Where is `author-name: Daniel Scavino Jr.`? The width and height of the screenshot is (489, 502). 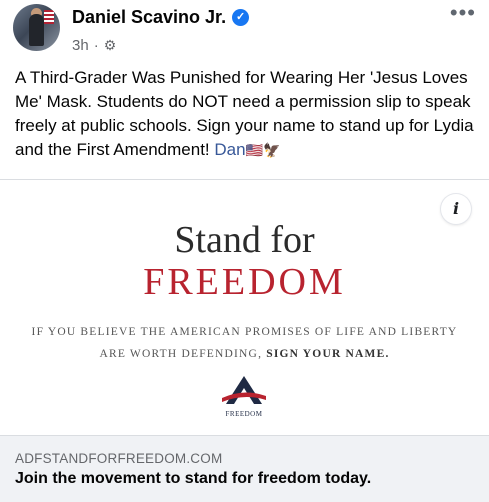 author-name: Daniel Scavino Jr. is located at coordinates (149, 17).